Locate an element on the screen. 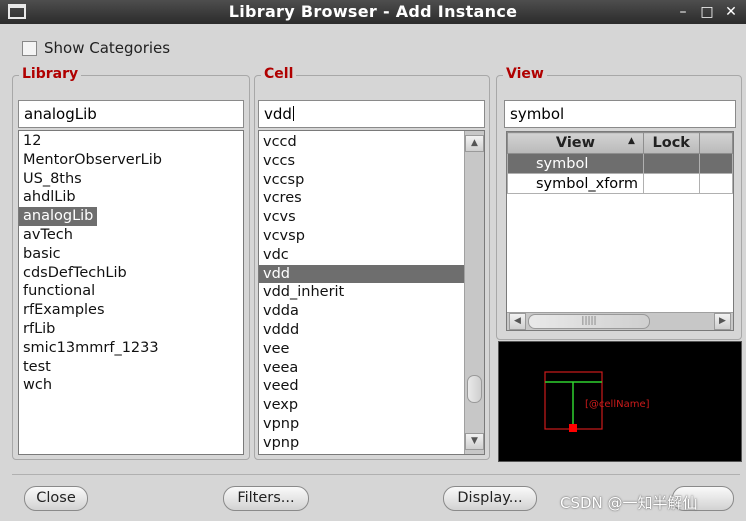 Image resolution: width=746 pixels, height=521 pixels. library-list-item: functional is located at coordinates (131, 291).